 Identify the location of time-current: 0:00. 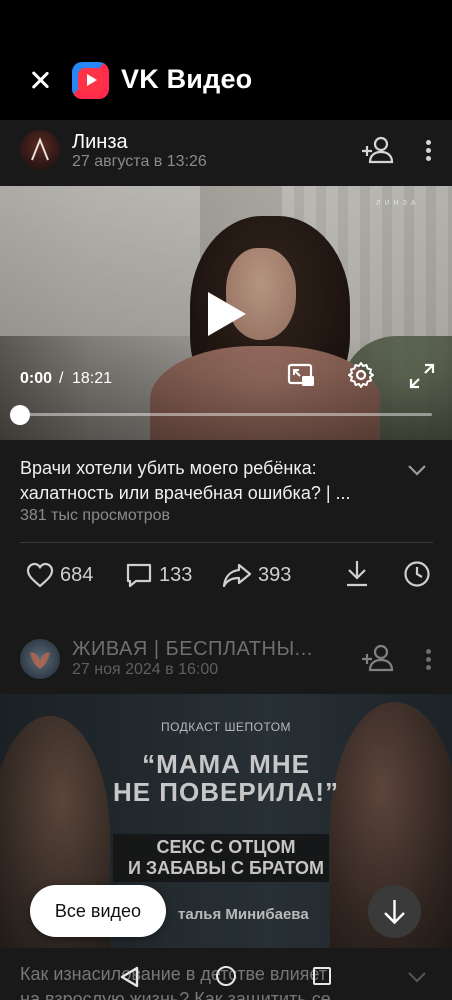
(36, 378).